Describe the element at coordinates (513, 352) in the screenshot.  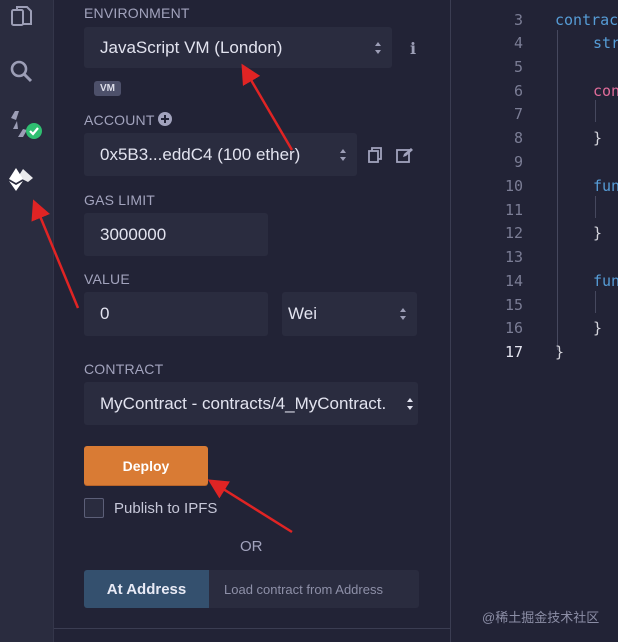
I see `current-line-number: 17` at that location.